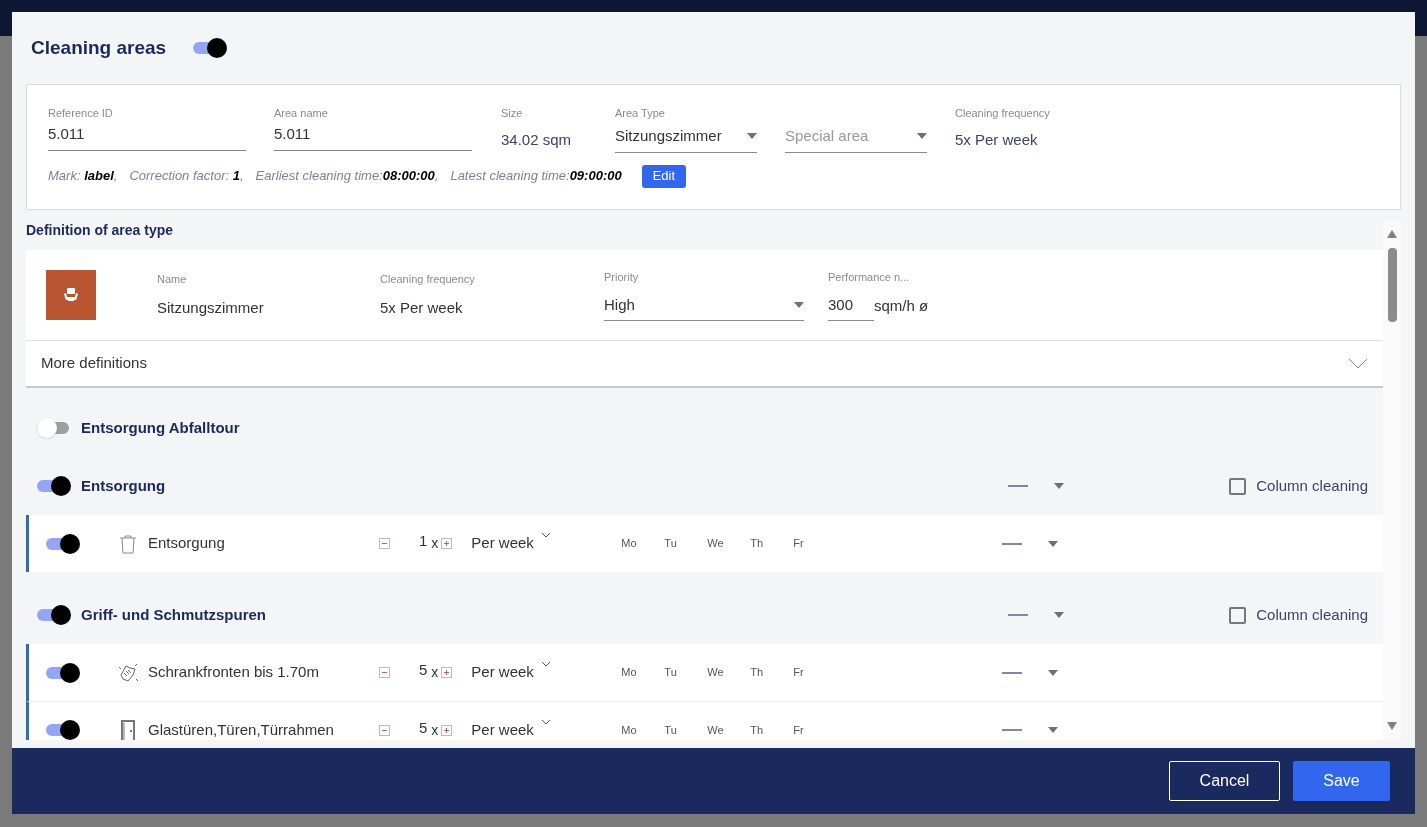 This screenshot has height=827, width=1427. I want to click on field-label: Area name, so click(301, 112).